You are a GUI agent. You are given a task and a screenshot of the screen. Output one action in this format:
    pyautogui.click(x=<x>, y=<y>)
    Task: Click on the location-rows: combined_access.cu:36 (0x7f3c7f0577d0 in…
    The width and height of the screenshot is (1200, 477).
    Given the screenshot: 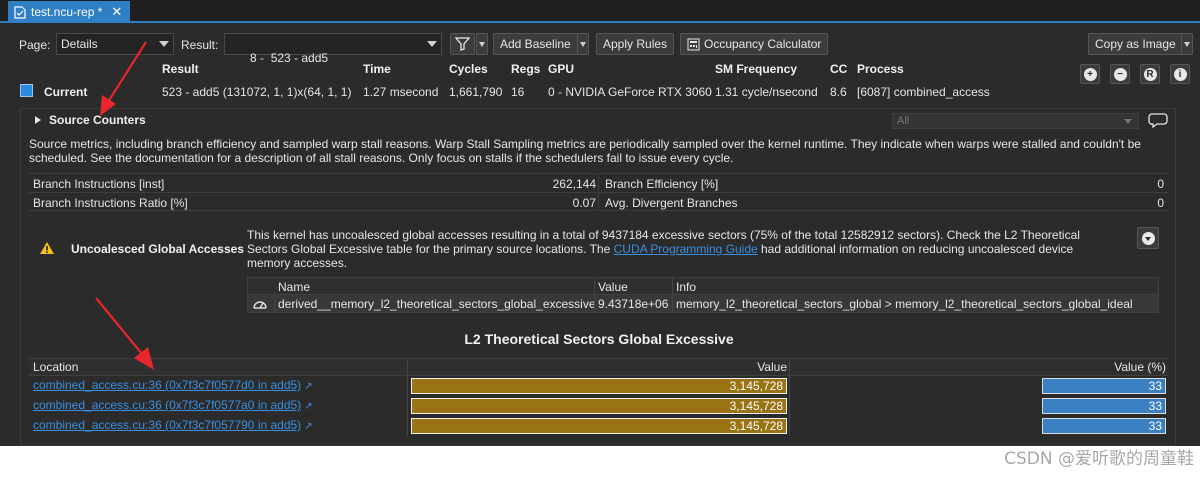 What is the action you would take?
    pyautogui.click(x=598, y=406)
    